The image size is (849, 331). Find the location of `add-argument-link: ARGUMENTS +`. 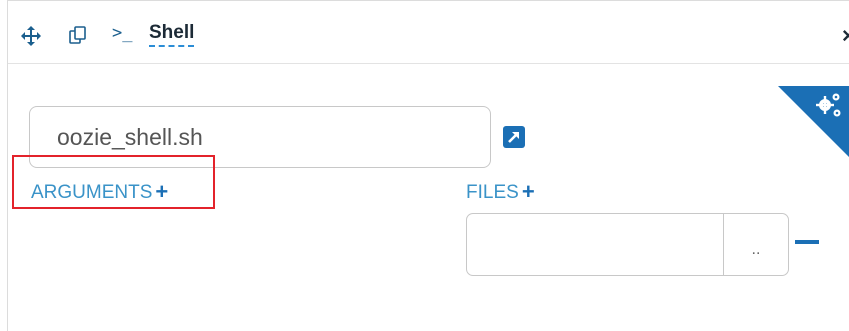

add-argument-link: ARGUMENTS + is located at coordinates (99, 191).